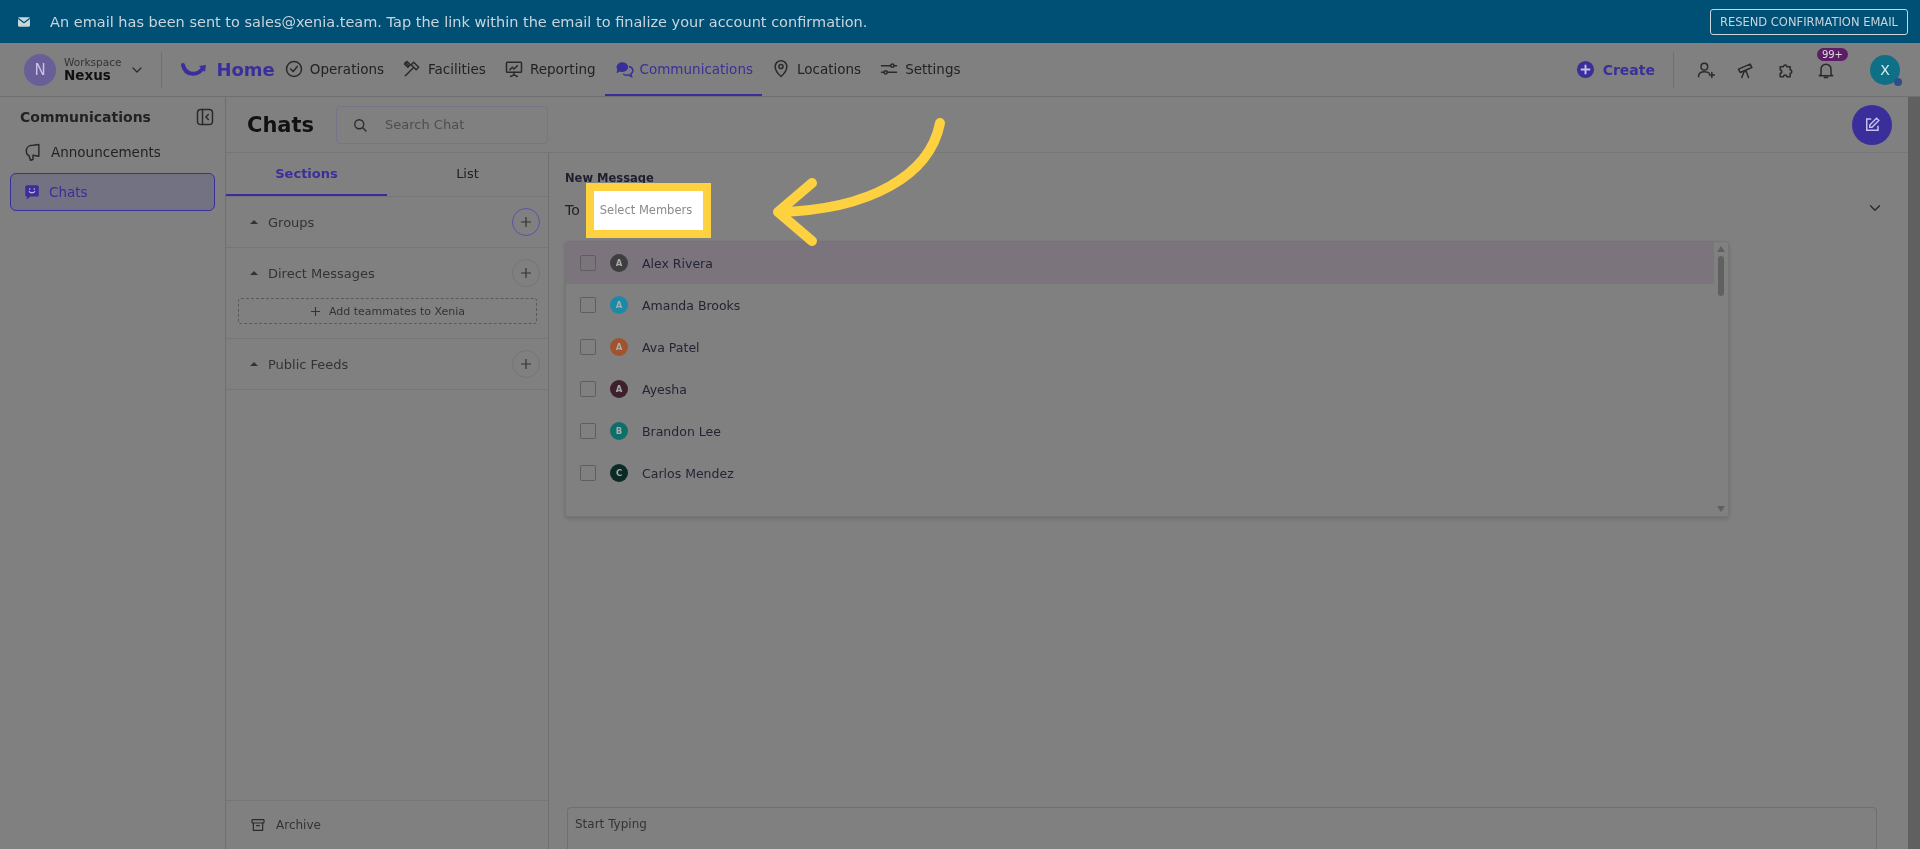 The width and height of the screenshot is (1920, 849). What do you see at coordinates (683, 69) in the screenshot?
I see `nav-tab: Communications` at bounding box center [683, 69].